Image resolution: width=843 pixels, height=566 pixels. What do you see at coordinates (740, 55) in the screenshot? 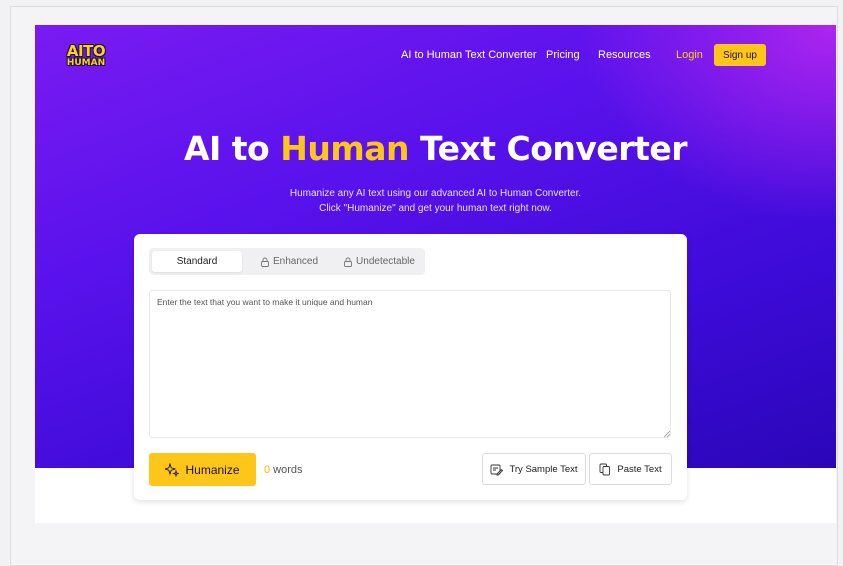
I see `signup-button: Sign up` at bounding box center [740, 55].